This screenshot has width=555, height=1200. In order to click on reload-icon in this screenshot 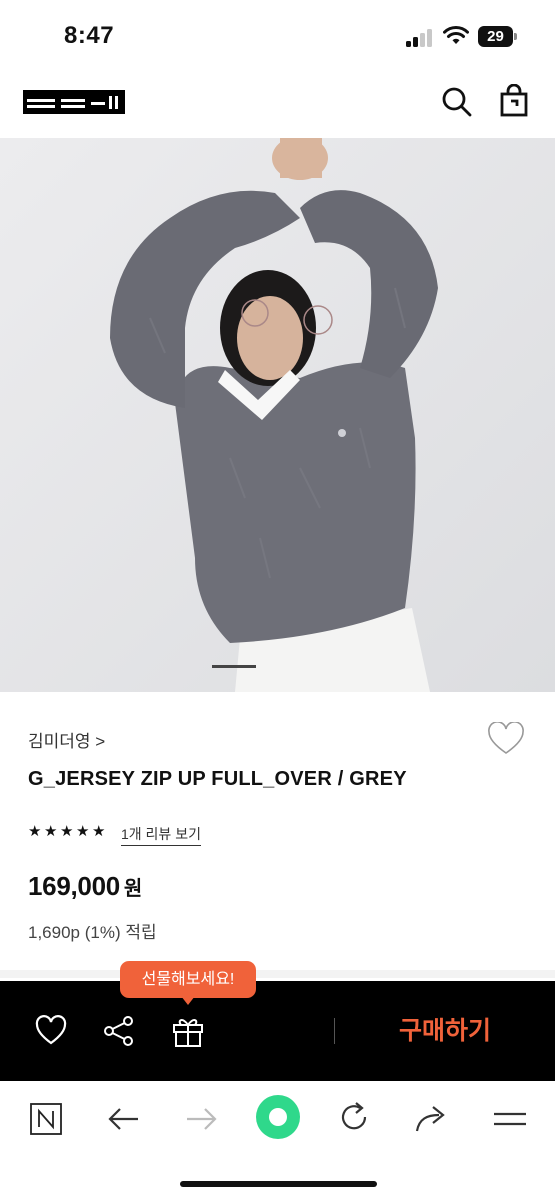, I will do `click(354, 1119)`.